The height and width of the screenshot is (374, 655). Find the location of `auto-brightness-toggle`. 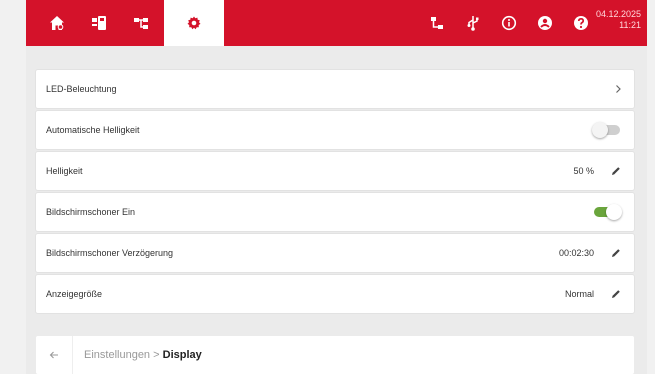

auto-brightness-toggle is located at coordinates (607, 130).